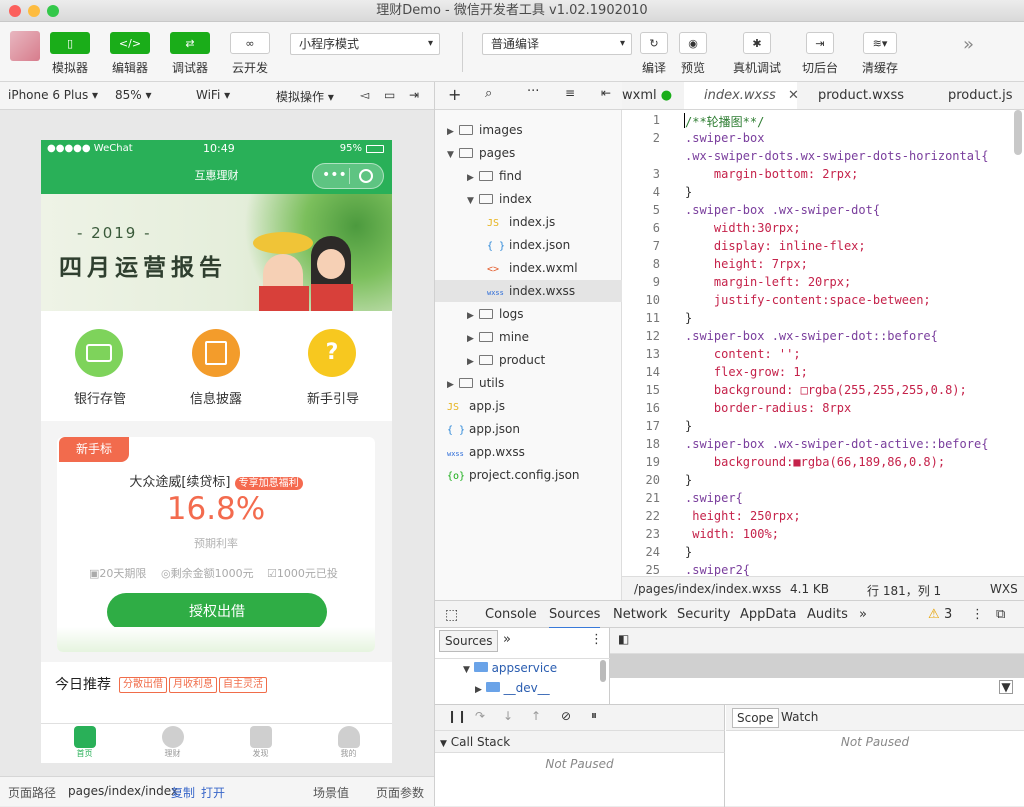  I want to click on open-path-link: 打开, so click(213, 792).